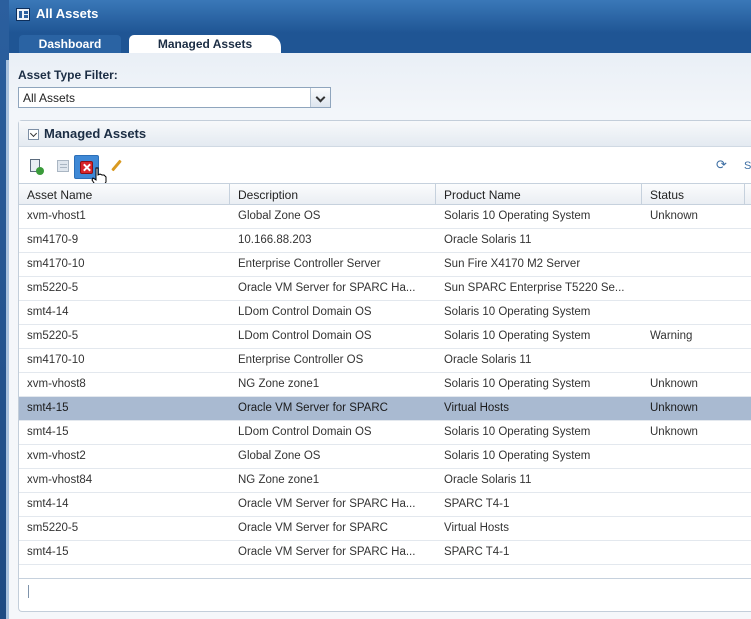  Describe the element at coordinates (56, 384) in the screenshot. I see `cell-asset-name: xvm-vhost8` at that location.